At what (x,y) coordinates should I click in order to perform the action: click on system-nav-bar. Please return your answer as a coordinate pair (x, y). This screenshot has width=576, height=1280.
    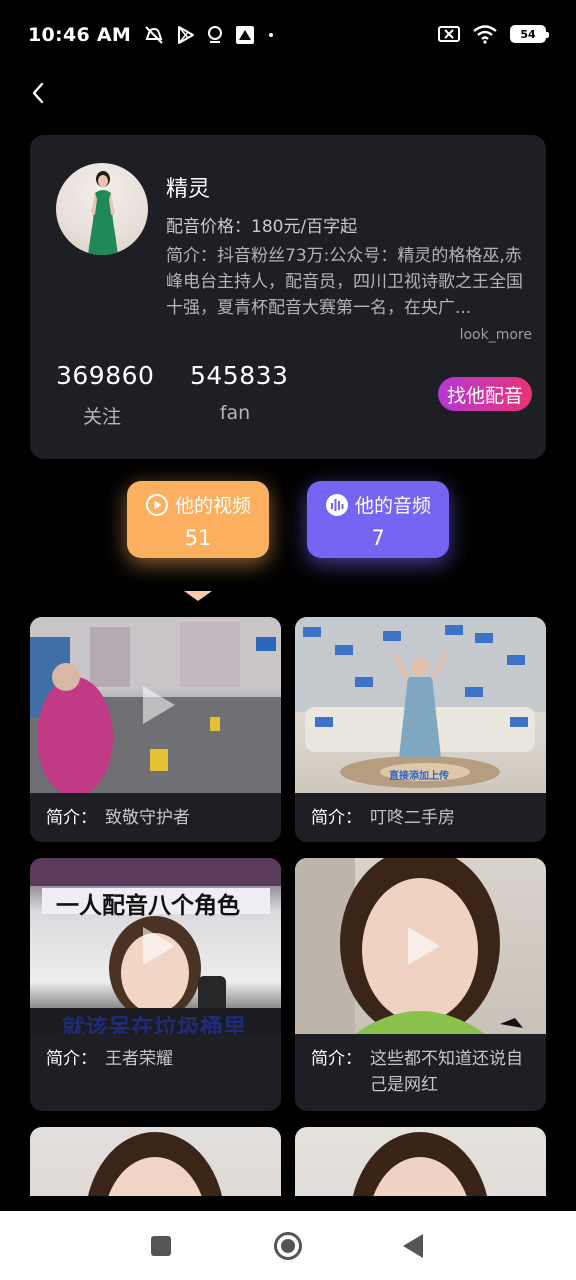
    Looking at the image, I should click on (288, 1245).